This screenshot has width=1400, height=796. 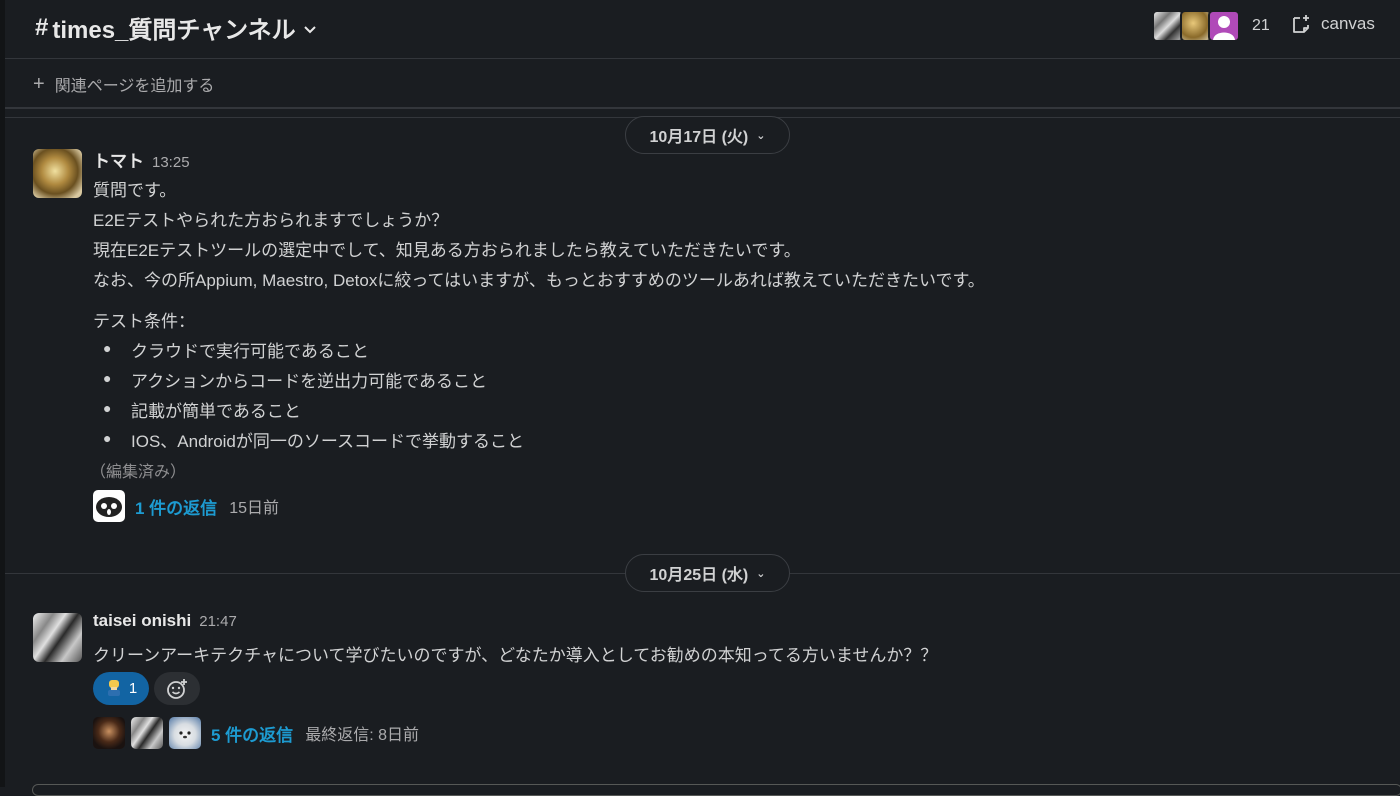 I want to click on message-composer, so click(x=716, y=790).